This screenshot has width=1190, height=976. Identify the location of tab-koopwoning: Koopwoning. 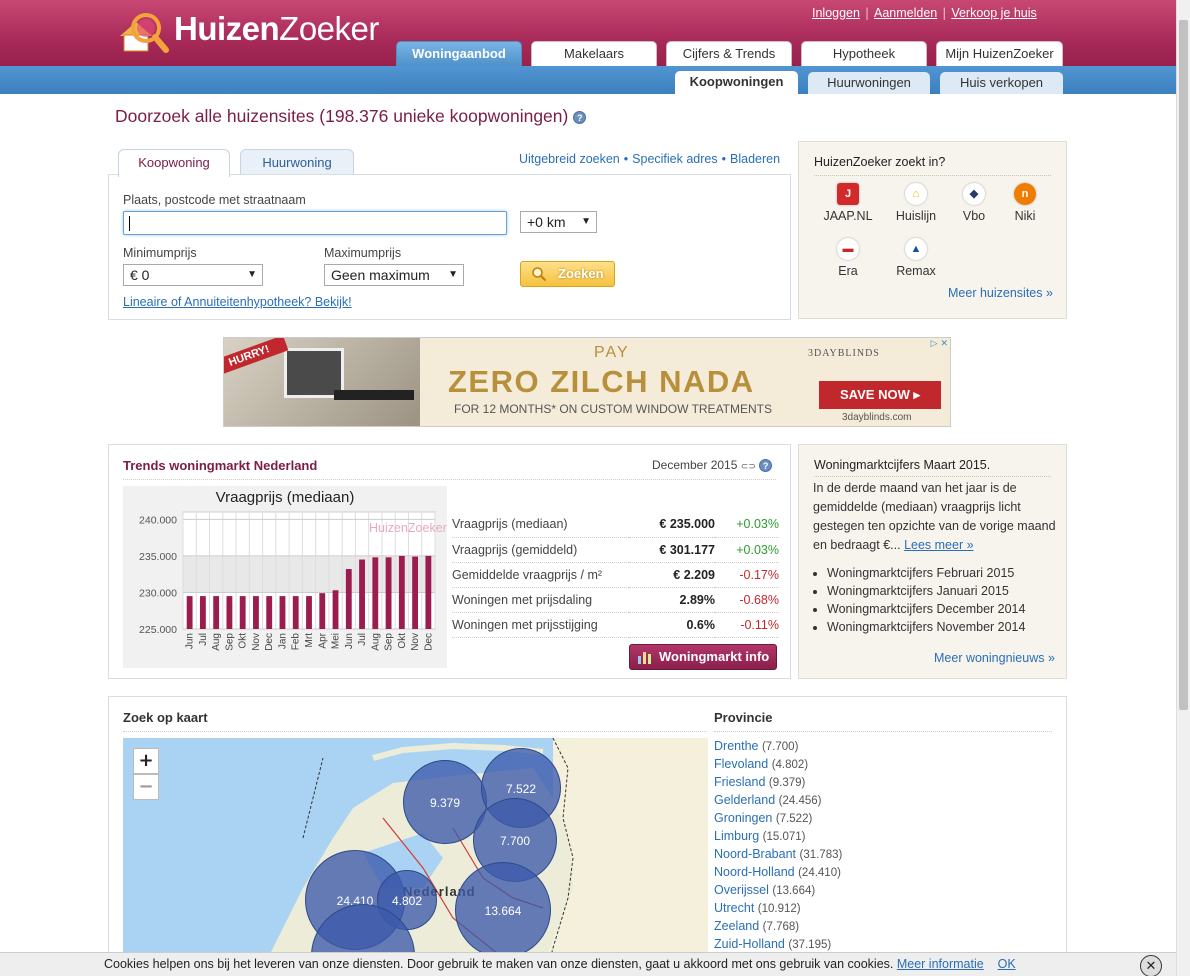
(174, 163).